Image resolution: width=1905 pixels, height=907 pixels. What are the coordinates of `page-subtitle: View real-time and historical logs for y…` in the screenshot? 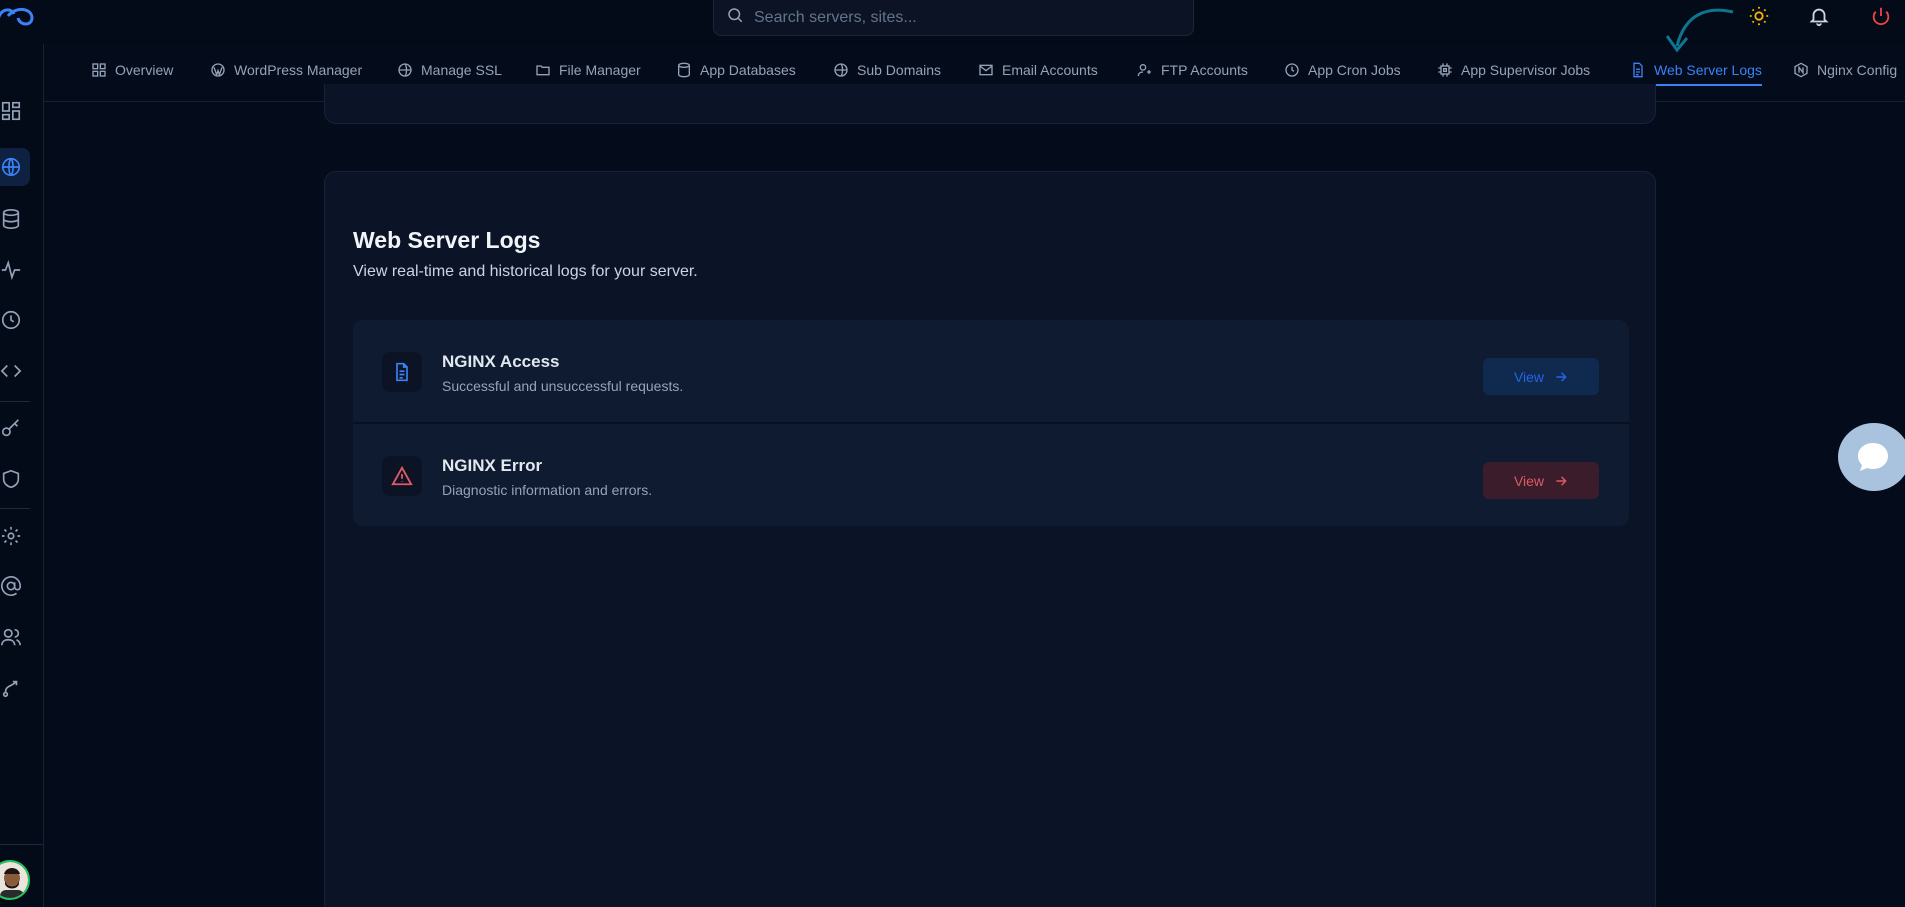 It's located at (525, 271).